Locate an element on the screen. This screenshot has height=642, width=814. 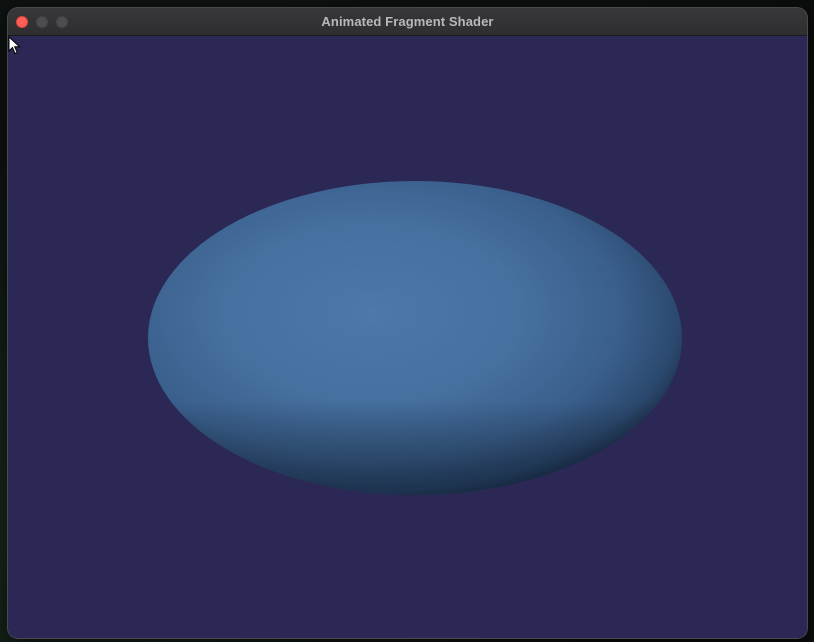
window-title: Animated Fragment Shader is located at coordinates (407, 21).